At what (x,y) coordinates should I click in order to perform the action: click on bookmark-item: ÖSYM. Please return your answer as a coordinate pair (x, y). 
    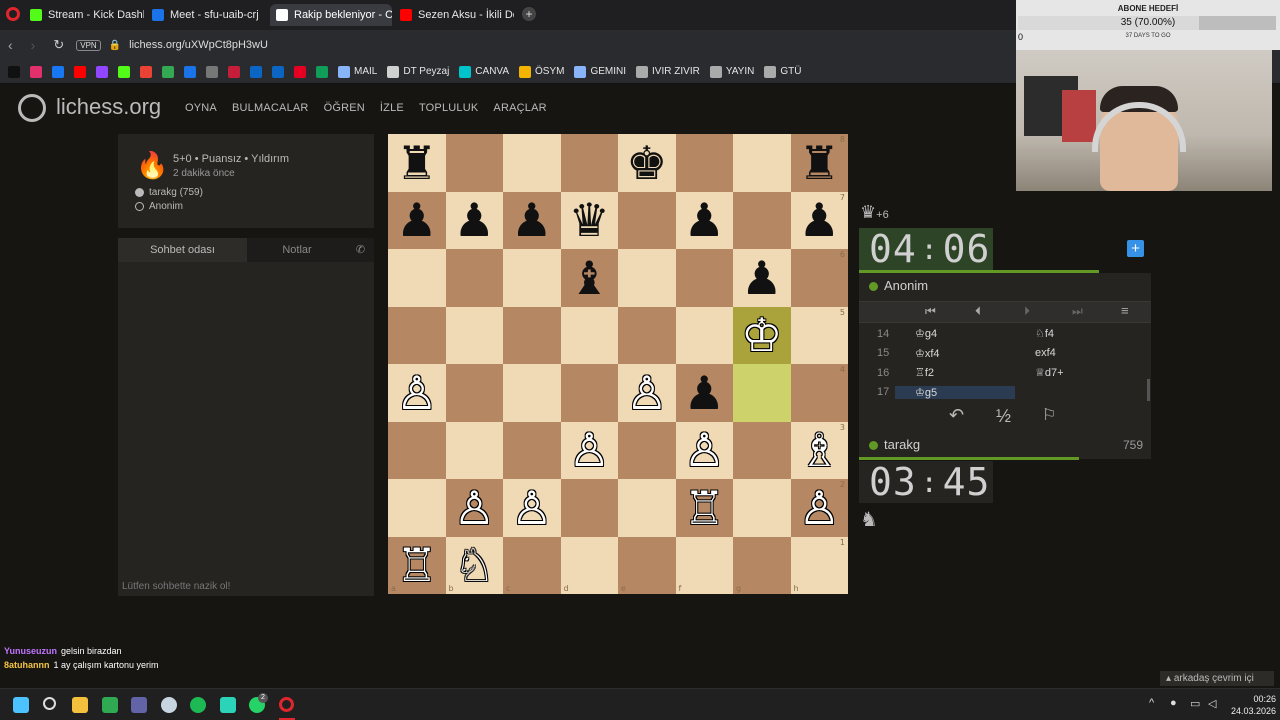
    Looking at the image, I should click on (541, 71).